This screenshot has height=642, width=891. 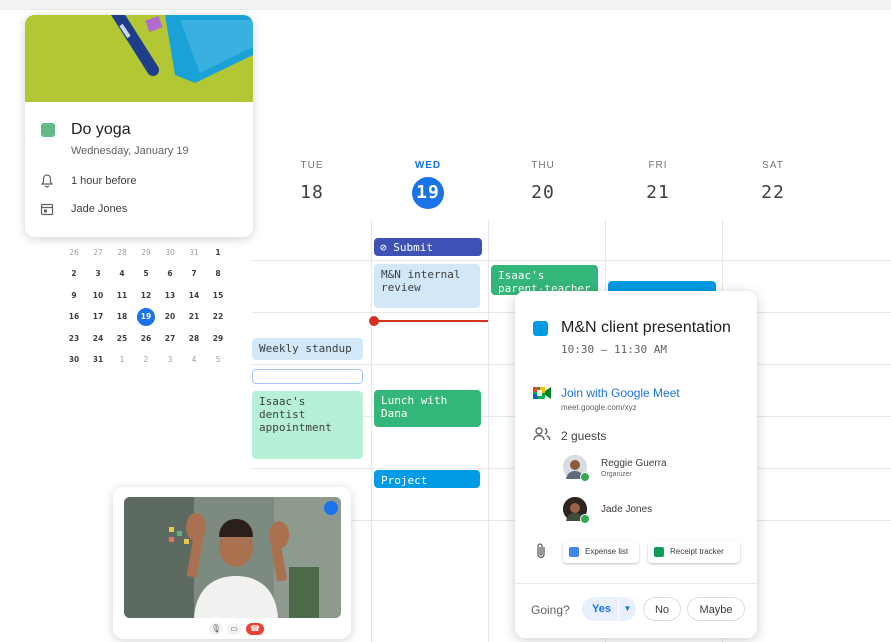 I want to click on guests-count: 2 guests, so click(x=584, y=436).